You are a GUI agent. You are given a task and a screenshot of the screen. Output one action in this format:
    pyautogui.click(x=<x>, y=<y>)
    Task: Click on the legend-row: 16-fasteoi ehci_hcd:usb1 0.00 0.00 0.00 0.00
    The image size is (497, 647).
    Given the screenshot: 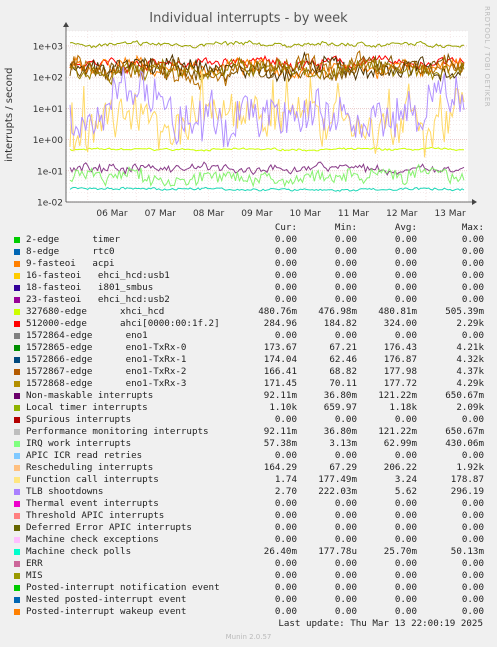 What is the action you would take?
    pyautogui.click(x=248, y=276)
    